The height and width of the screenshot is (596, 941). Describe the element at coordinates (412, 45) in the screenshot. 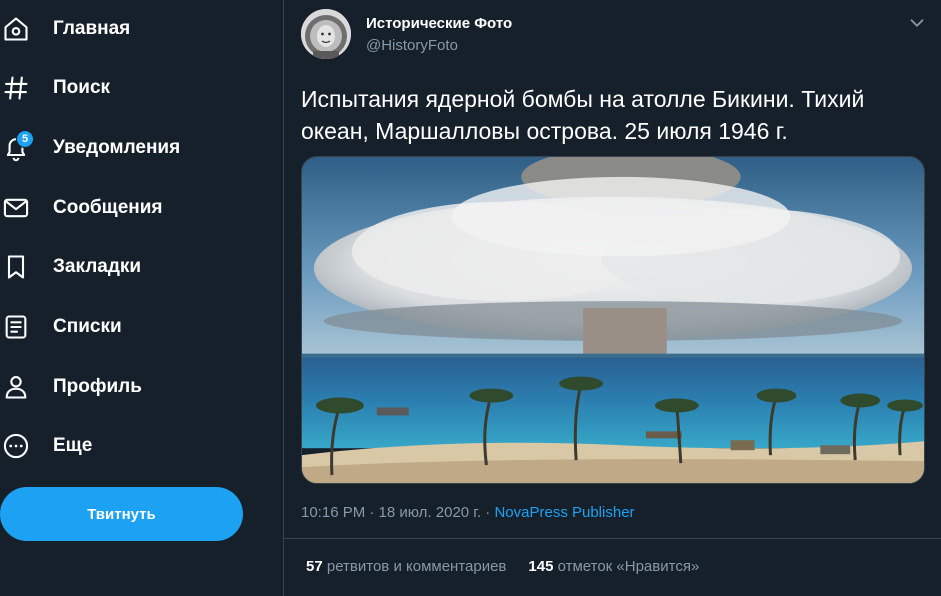

I see `author-handle: @HistoryFoto` at that location.